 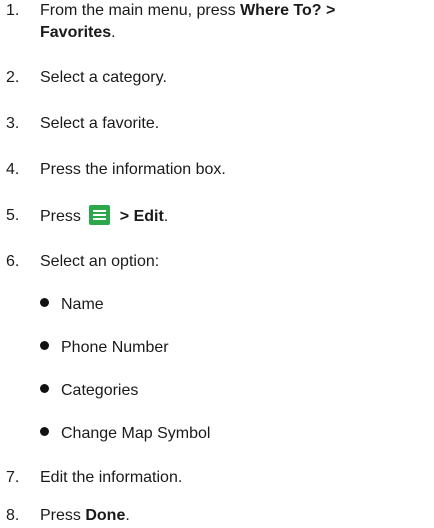 What do you see at coordinates (103, 77) in the screenshot?
I see `step-text: Select a category.` at bounding box center [103, 77].